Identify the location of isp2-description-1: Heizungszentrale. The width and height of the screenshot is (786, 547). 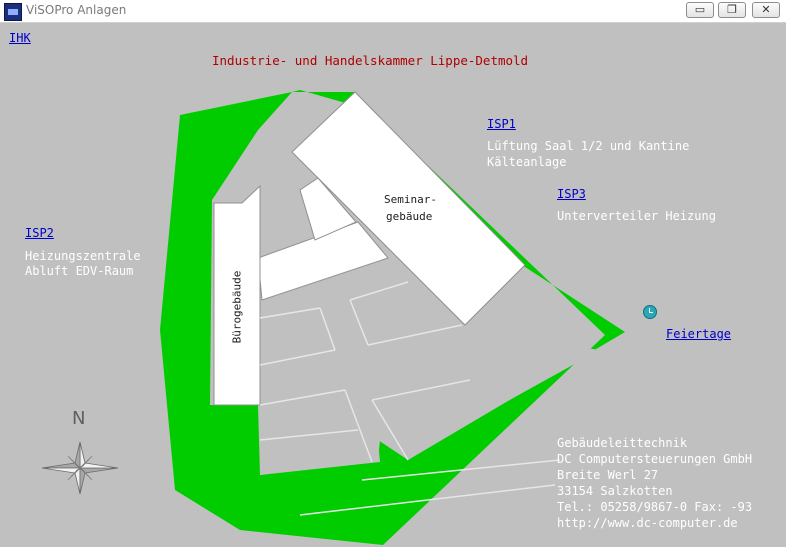
(83, 256).